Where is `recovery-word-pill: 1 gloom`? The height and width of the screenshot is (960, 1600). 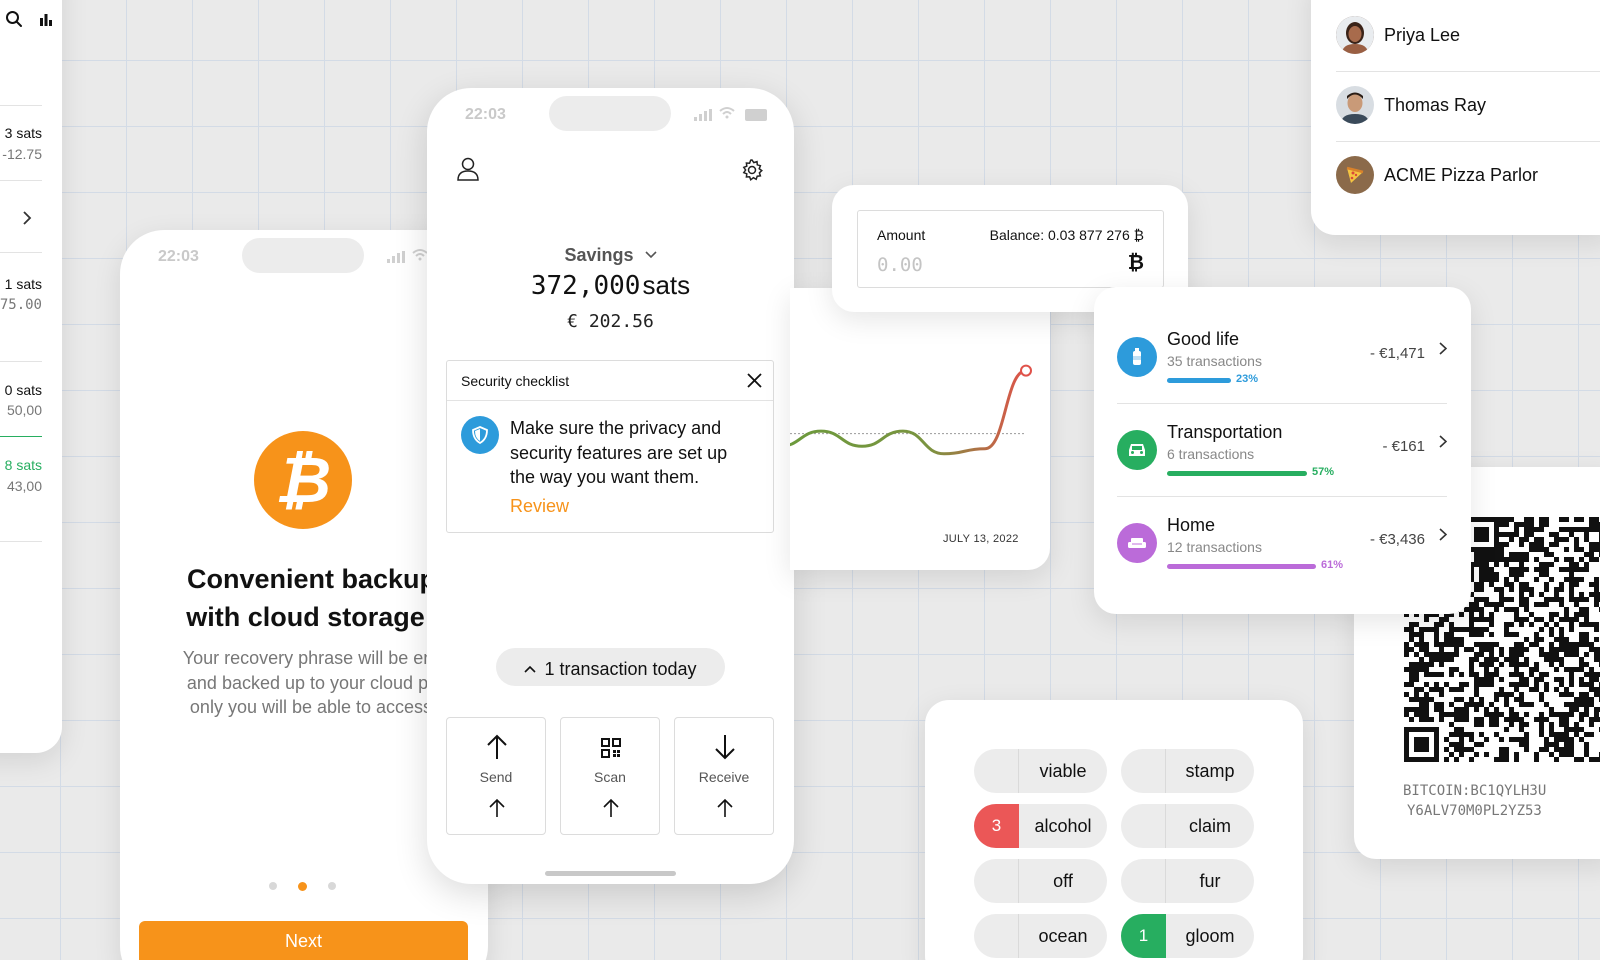 recovery-word-pill: 1 gloom is located at coordinates (1187, 936).